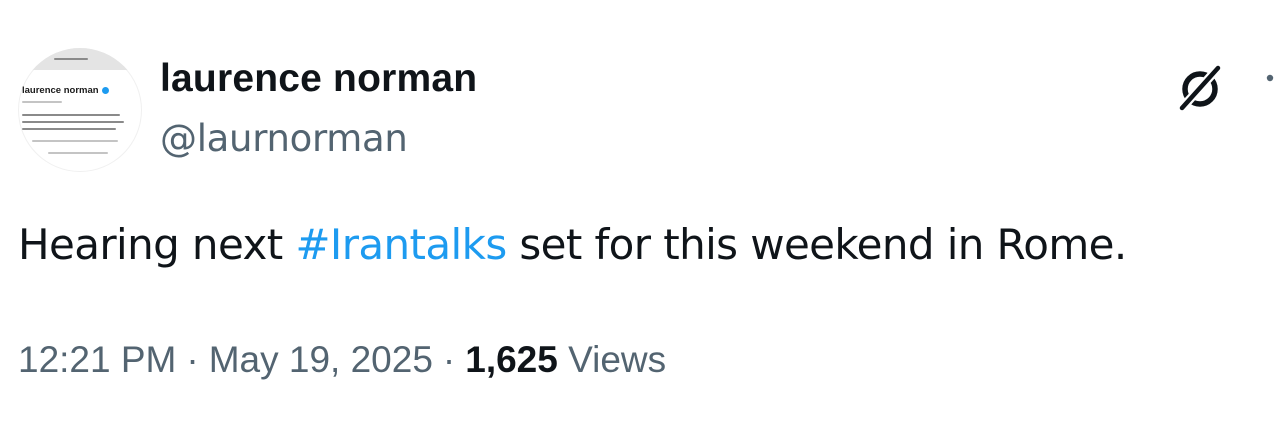 This screenshot has width=1280, height=433. What do you see at coordinates (318, 79) in the screenshot?
I see `author-display-name: laurence norman` at bounding box center [318, 79].